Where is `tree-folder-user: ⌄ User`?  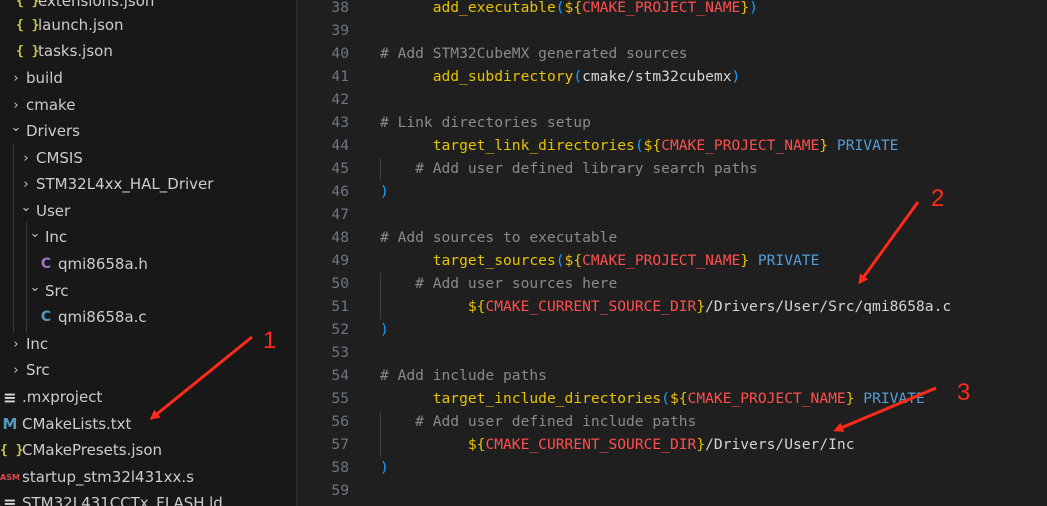
tree-folder-user: ⌄ User is located at coordinates (148, 211).